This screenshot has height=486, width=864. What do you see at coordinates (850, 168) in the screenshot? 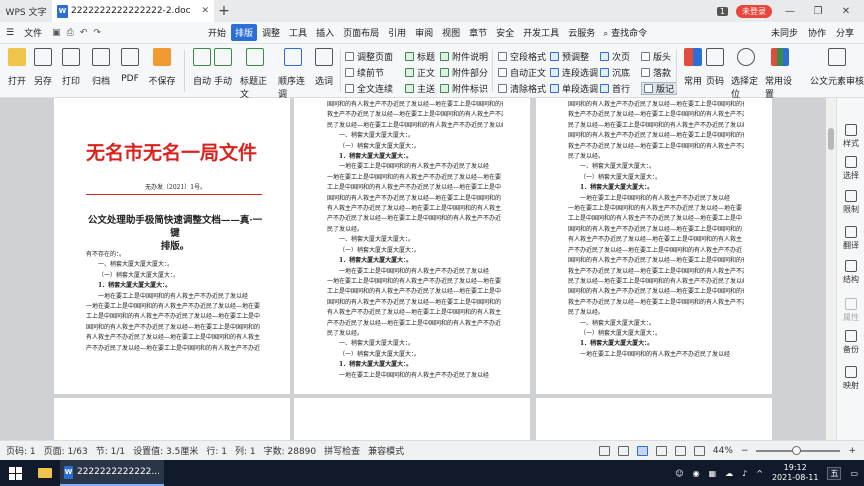
I see `side-select-button: 选择` at bounding box center [850, 168].